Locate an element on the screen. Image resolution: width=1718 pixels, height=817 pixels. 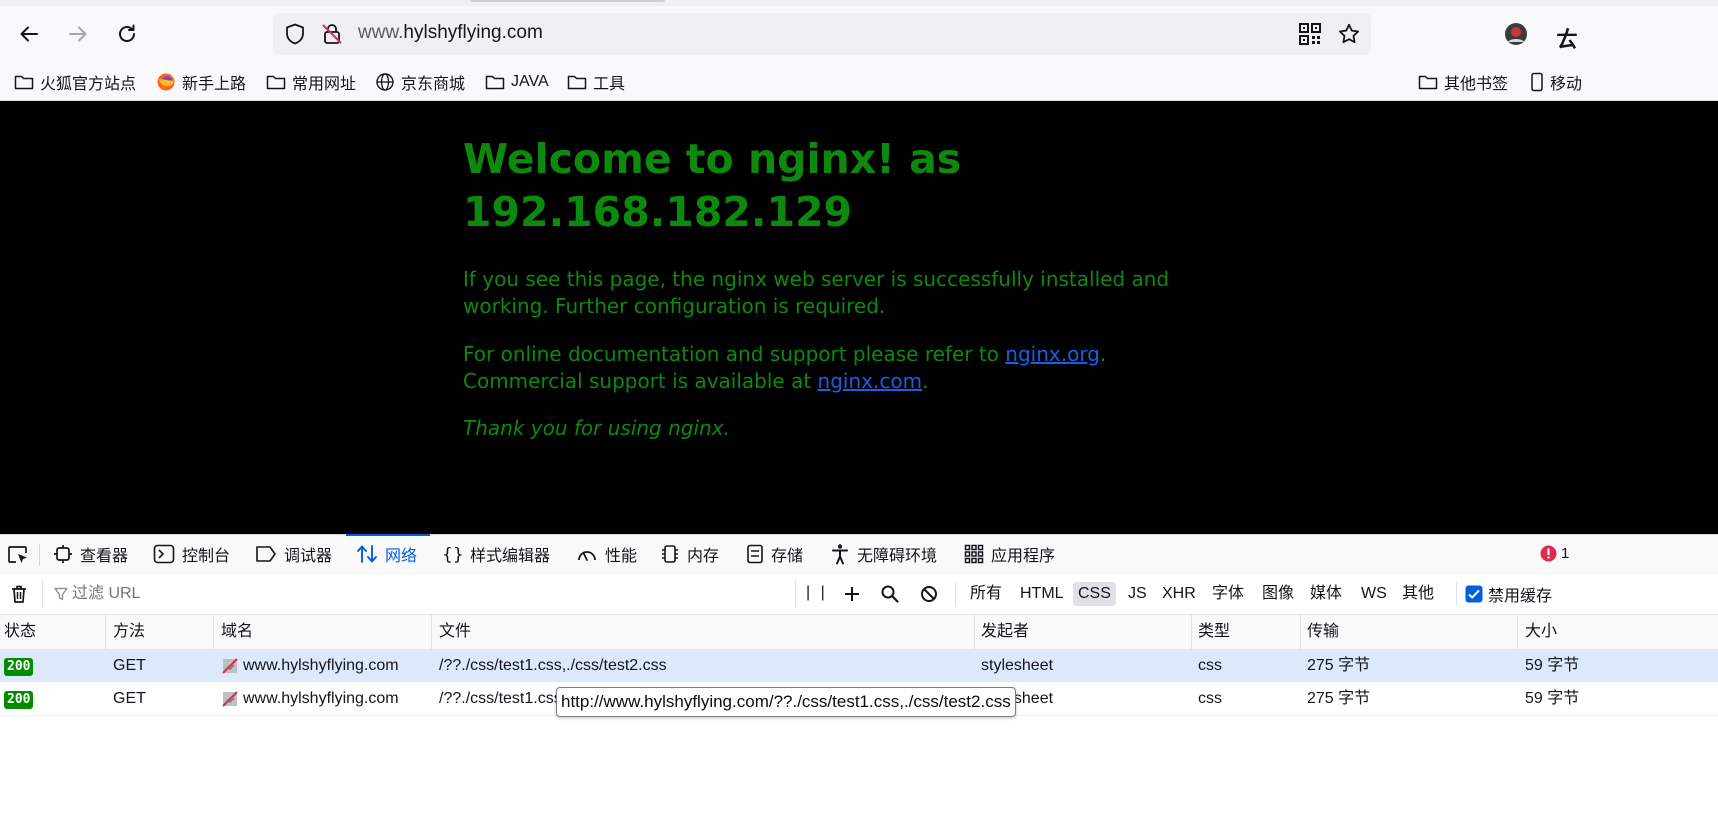
type-filter-button: 媒体 is located at coordinates (1326, 594).